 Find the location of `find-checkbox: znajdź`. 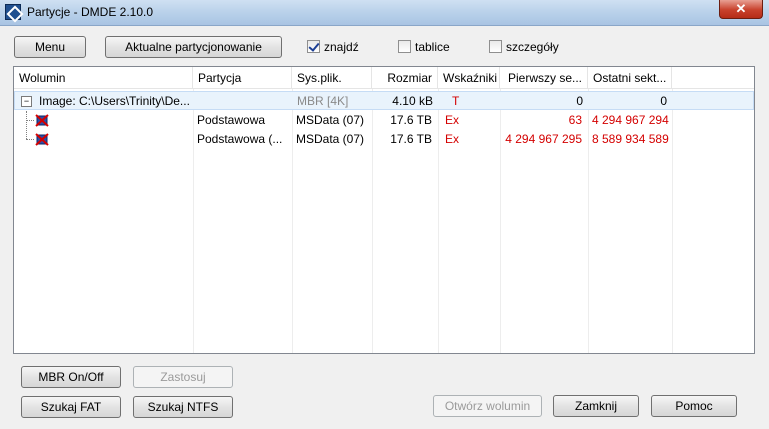

find-checkbox: znajdź is located at coordinates (337, 47).